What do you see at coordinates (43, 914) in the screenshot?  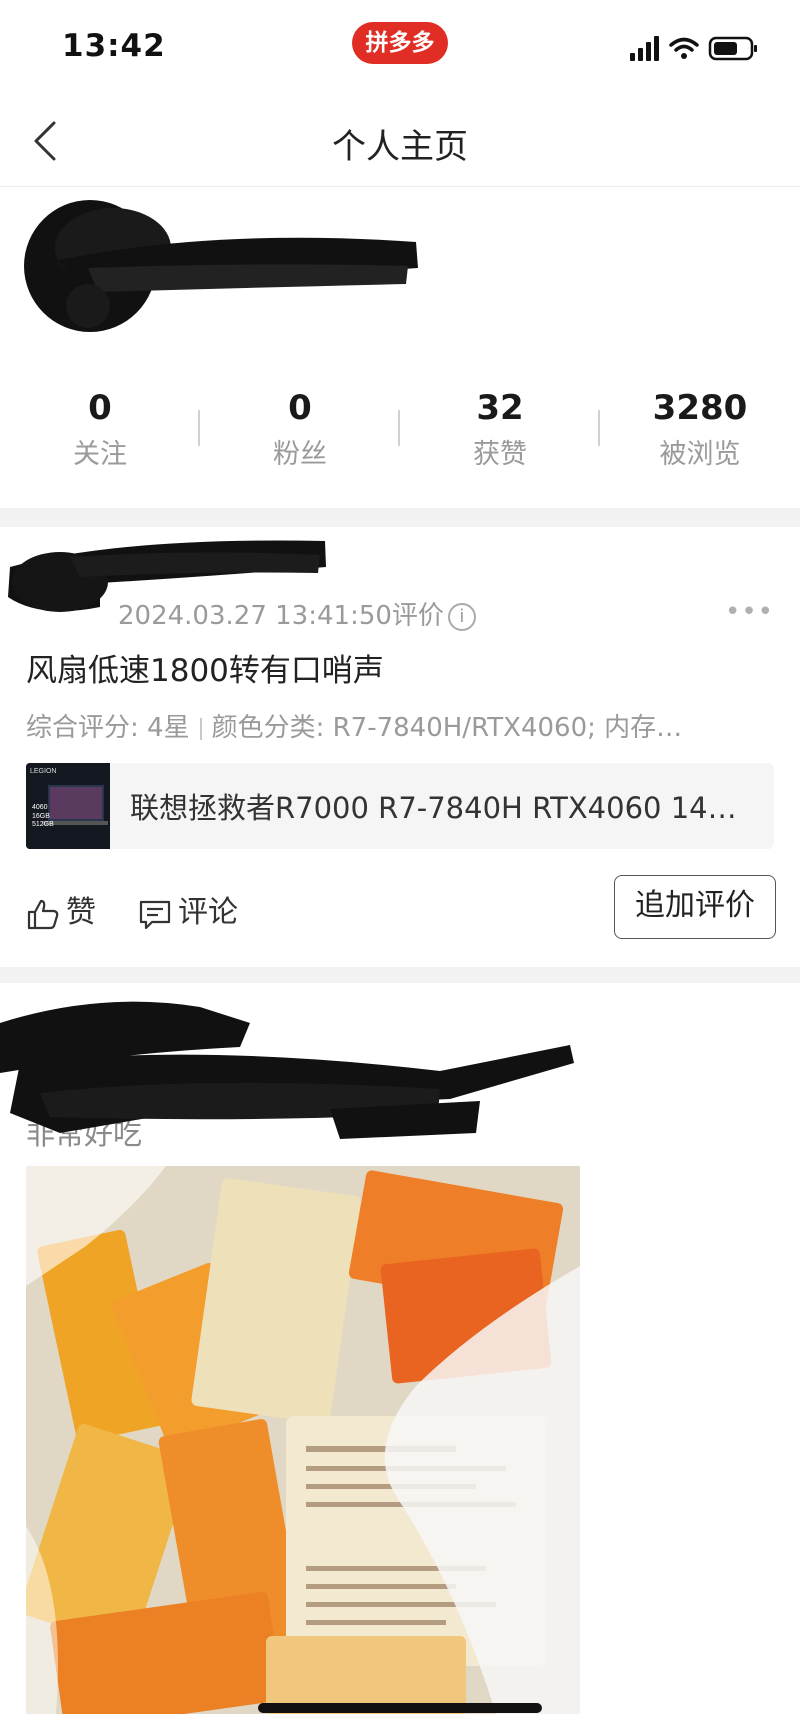 I see `thumbs-up-icon` at bounding box center [43, 914].